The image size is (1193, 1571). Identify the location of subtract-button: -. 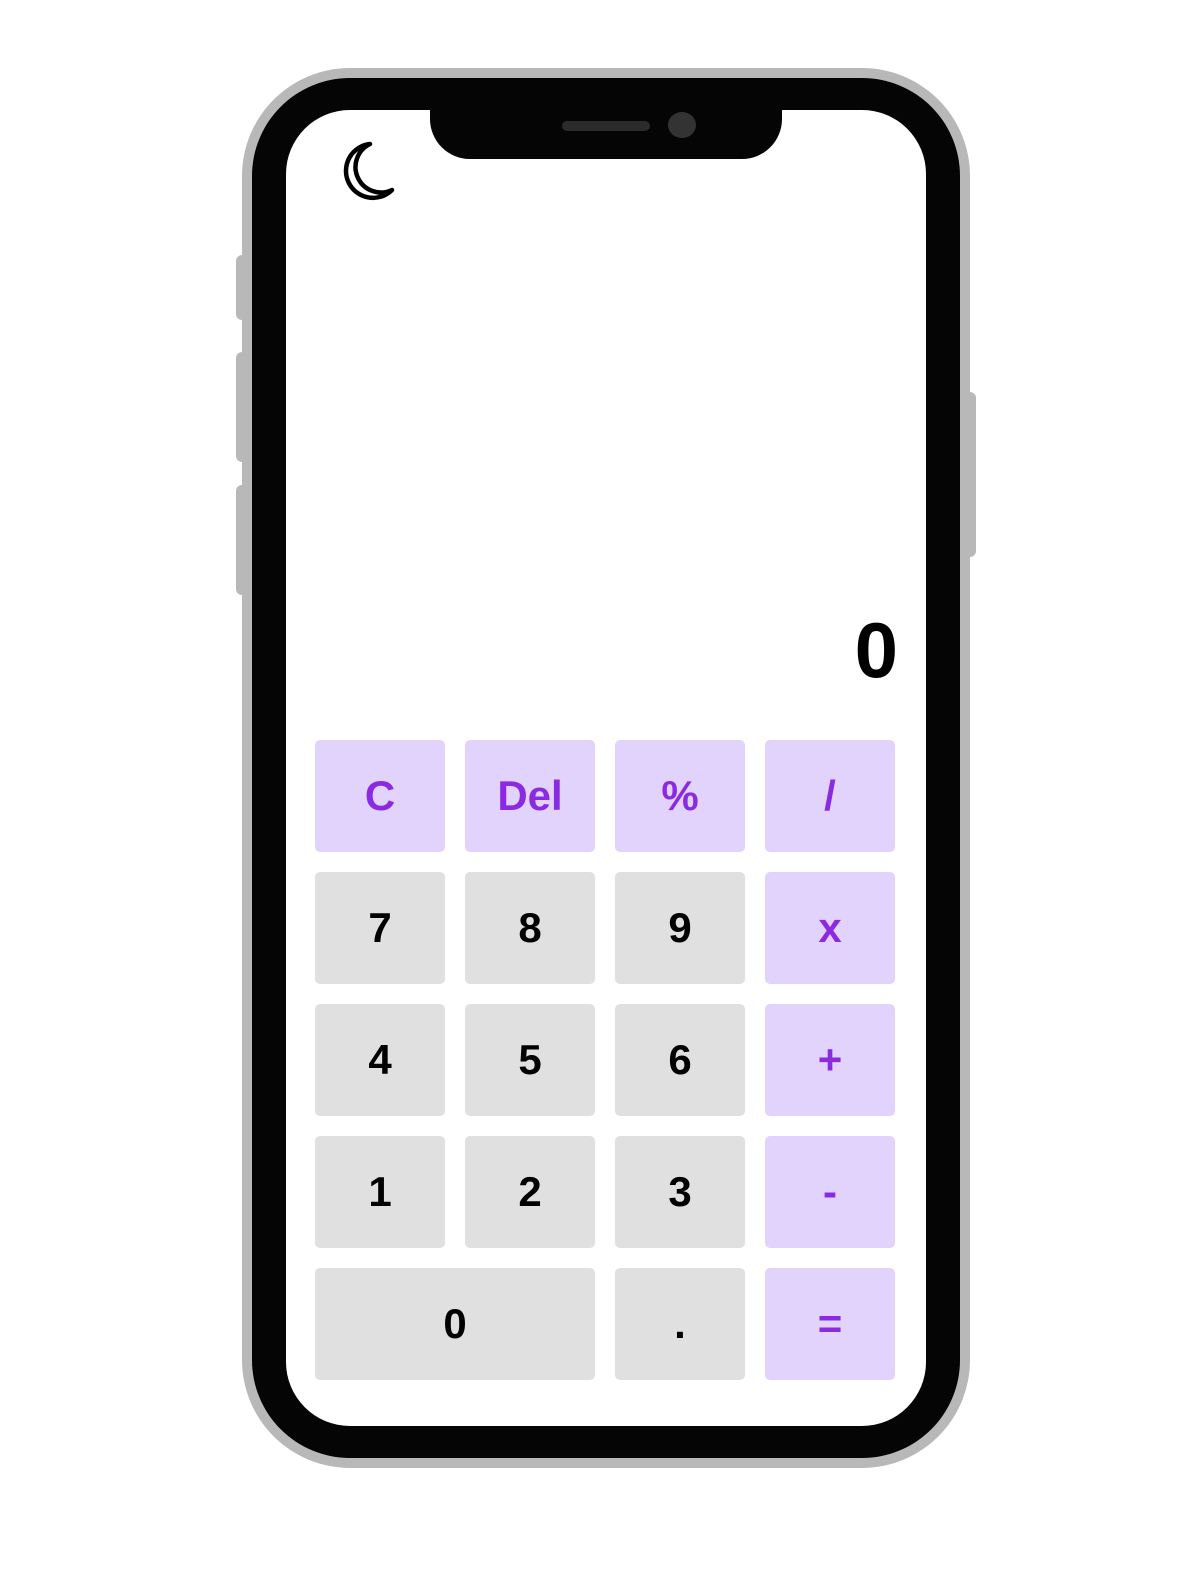
(830, 1192).